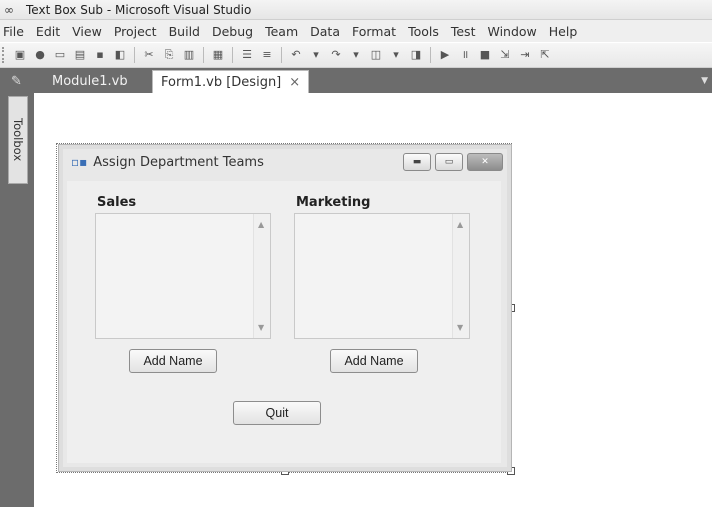  I want to click on sales-listbox: ▲ ▼, so click(183, 276).